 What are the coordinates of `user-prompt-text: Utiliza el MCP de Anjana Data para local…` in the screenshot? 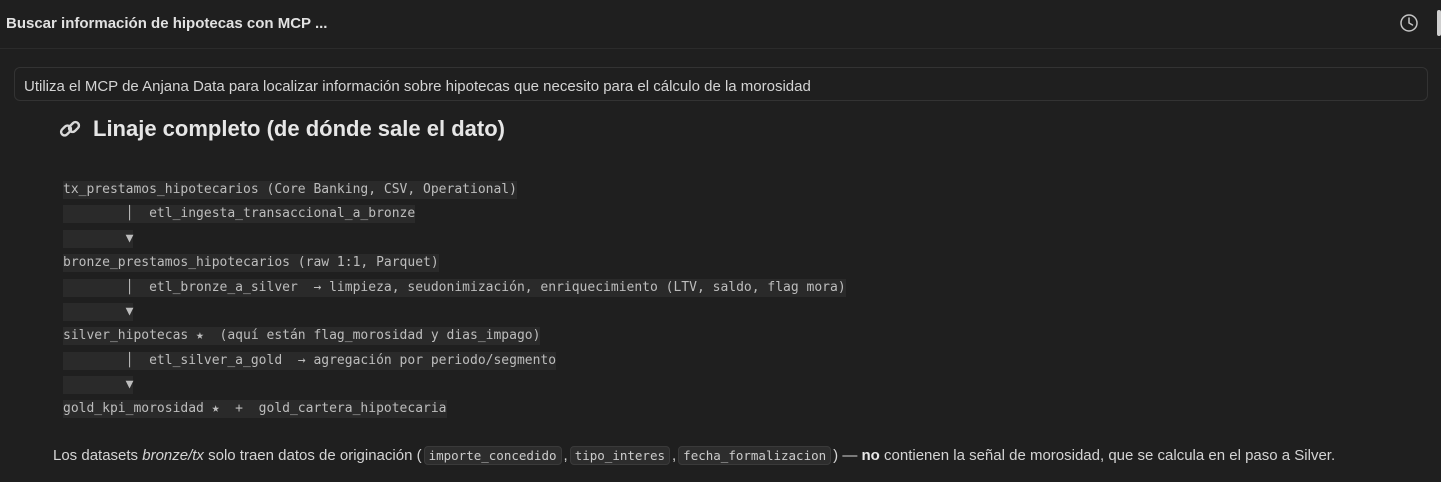 It's located at (417, 86).